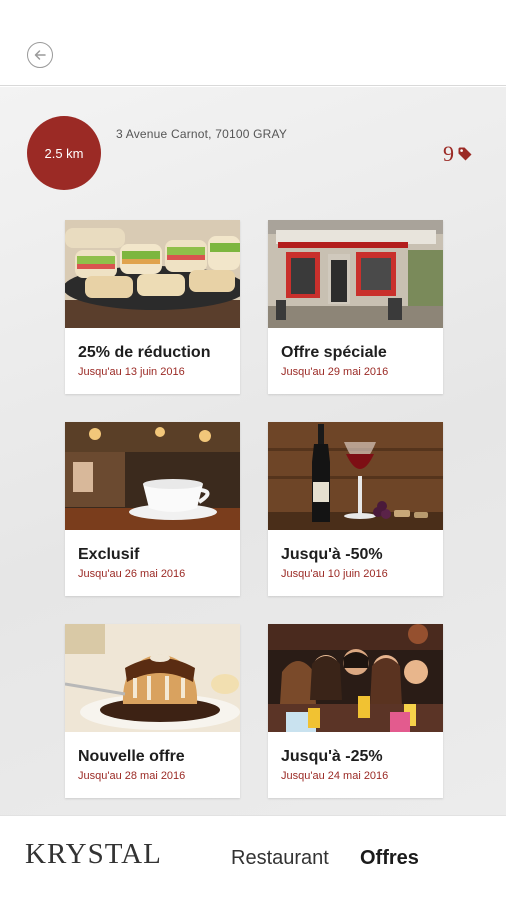 The image size is (506, 900). Describe the element at coordinates (280, 858) in the screenshot. I see `tab-restaurant: Restaurant` at that location.